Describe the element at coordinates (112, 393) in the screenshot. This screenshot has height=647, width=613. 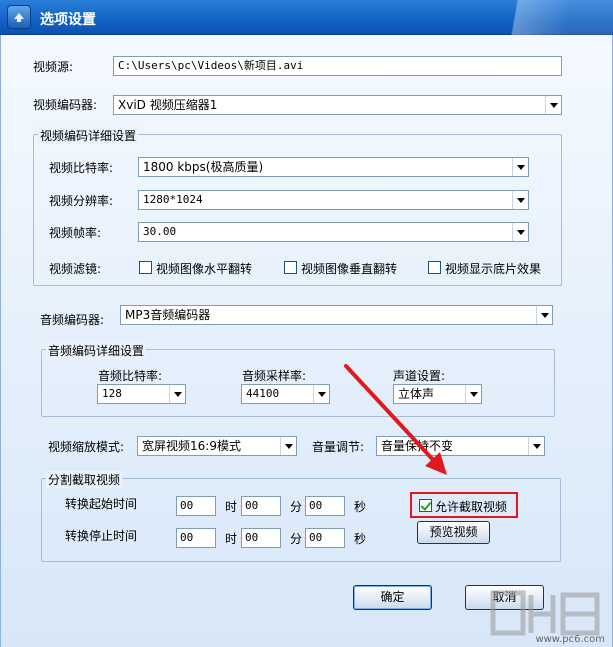
I see `audio-bitrate-value: 128` at that location.